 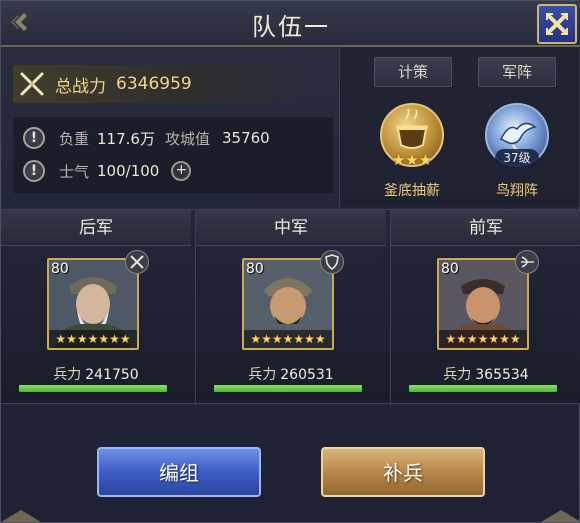 I want to click on morale-value: 100/100, so click(x=128, y=171).